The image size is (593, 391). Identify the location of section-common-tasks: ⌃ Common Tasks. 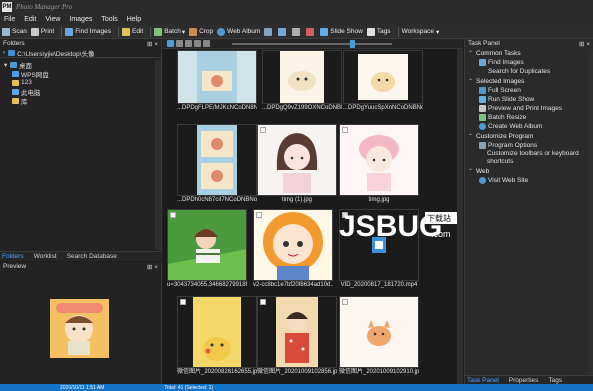
(529, 53).